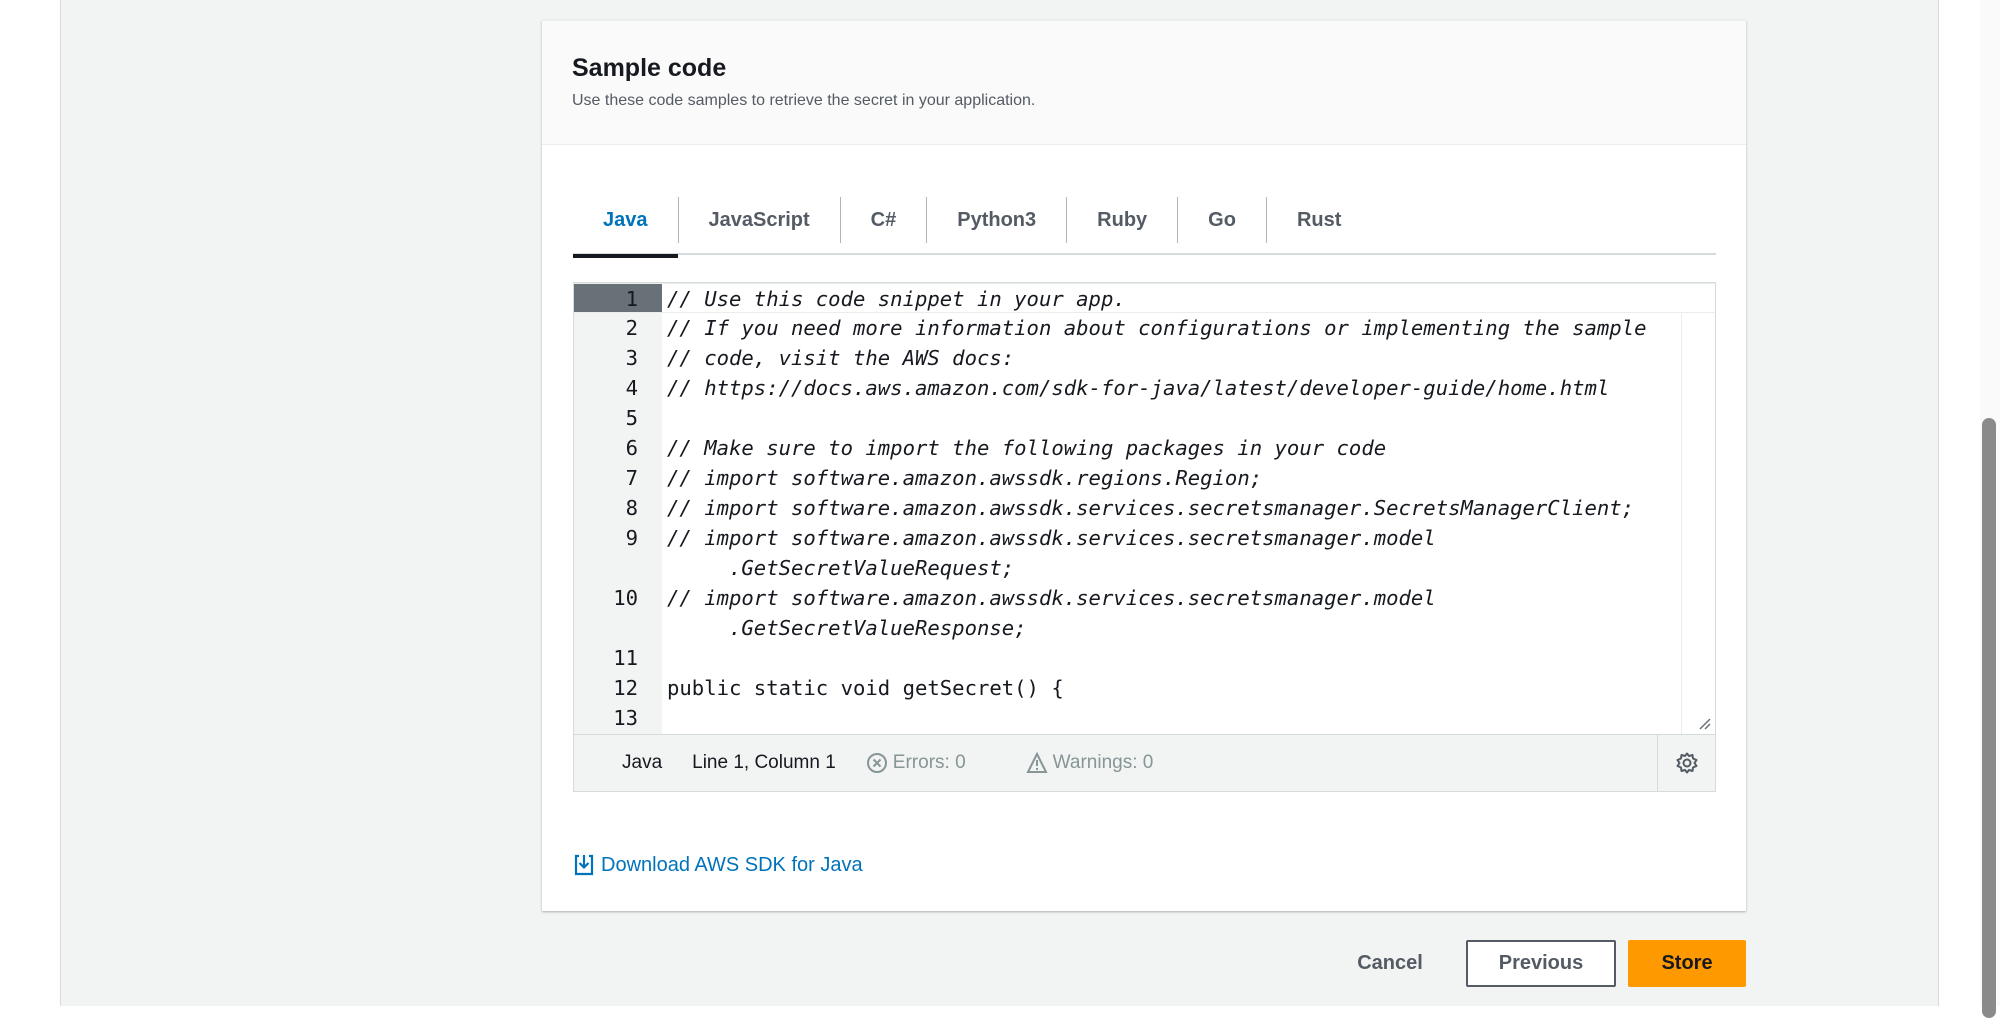  Describe the element at coordinates (1318, 219) in the screenshot. I see `tab-rust: Rust` at that location.